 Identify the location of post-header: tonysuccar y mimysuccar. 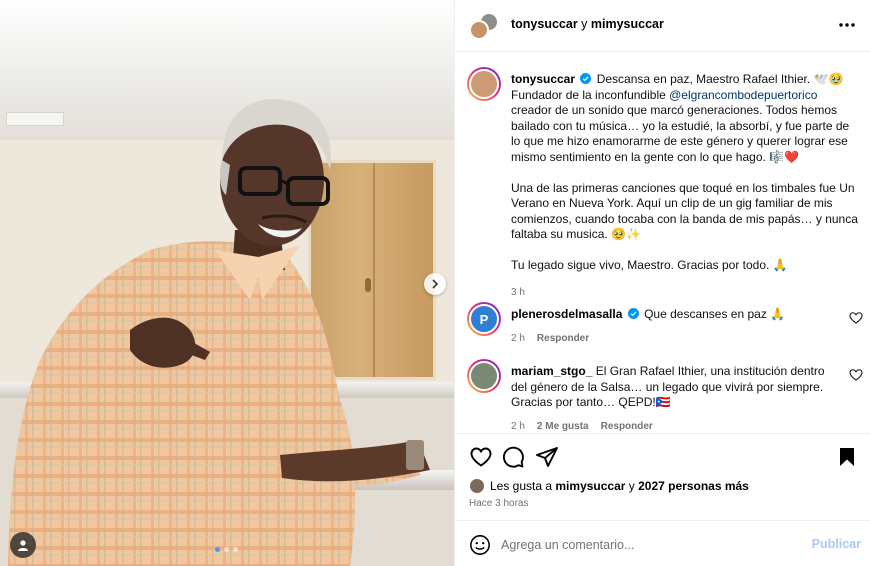
(662, 26).